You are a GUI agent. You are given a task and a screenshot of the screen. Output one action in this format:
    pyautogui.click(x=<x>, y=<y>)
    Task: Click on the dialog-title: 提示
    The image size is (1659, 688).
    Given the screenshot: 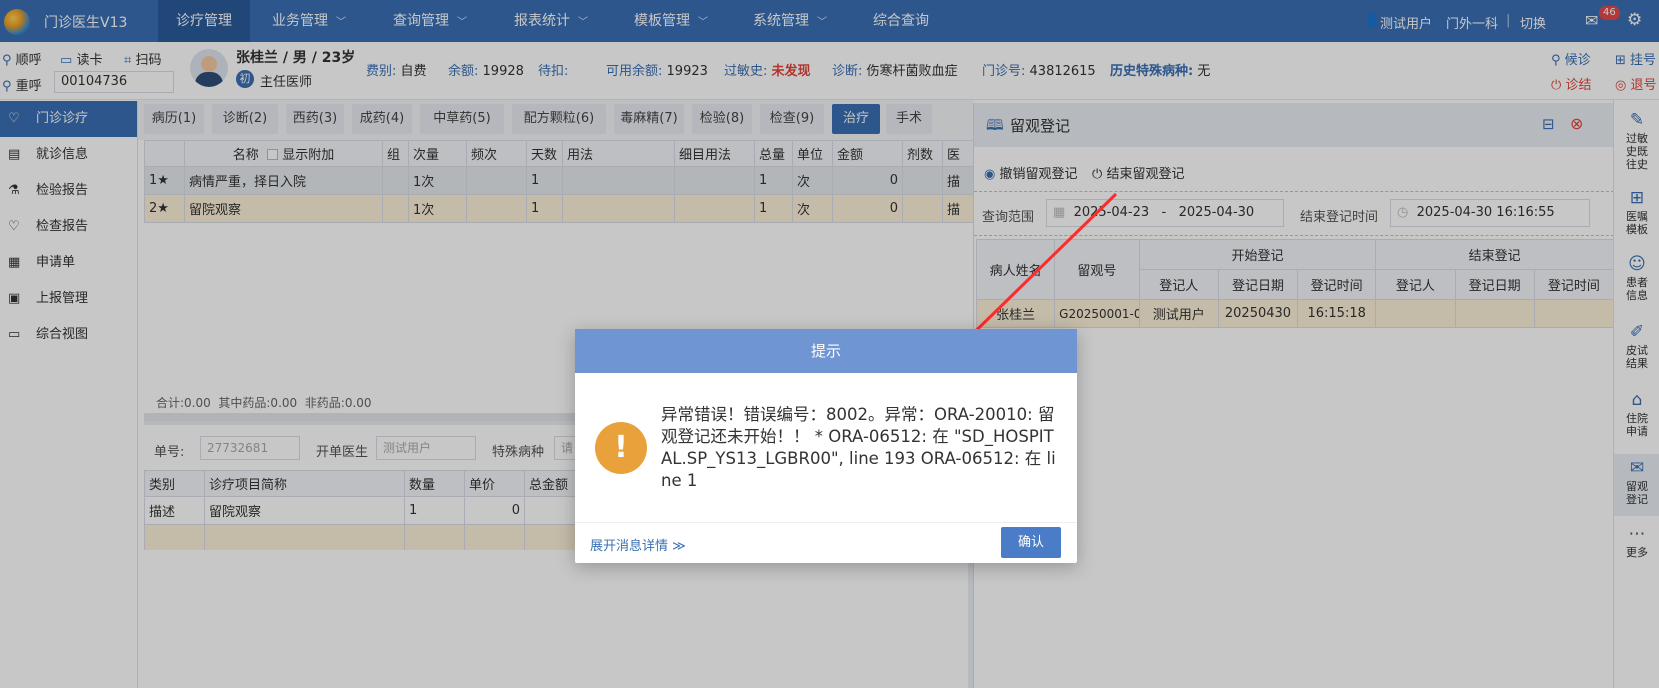 What is the action you would take?
    pyautogui.click(x=826, y=351)
    